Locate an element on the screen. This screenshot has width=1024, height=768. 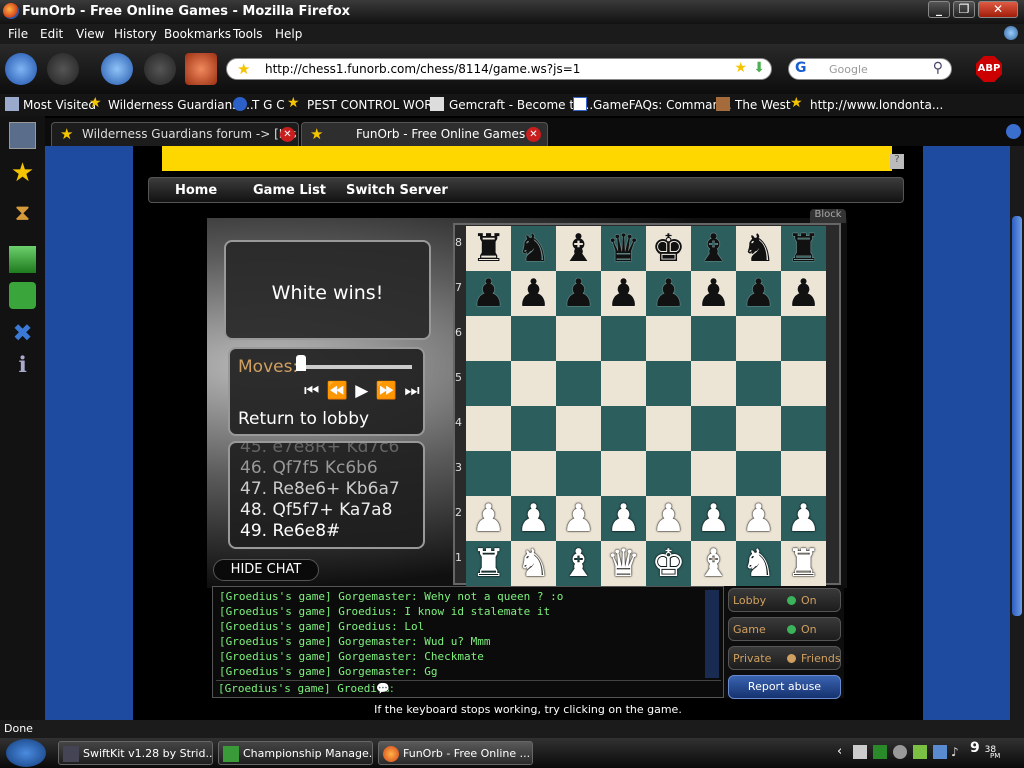
volume-icon: ♪ is located at coordinates (958, 752).